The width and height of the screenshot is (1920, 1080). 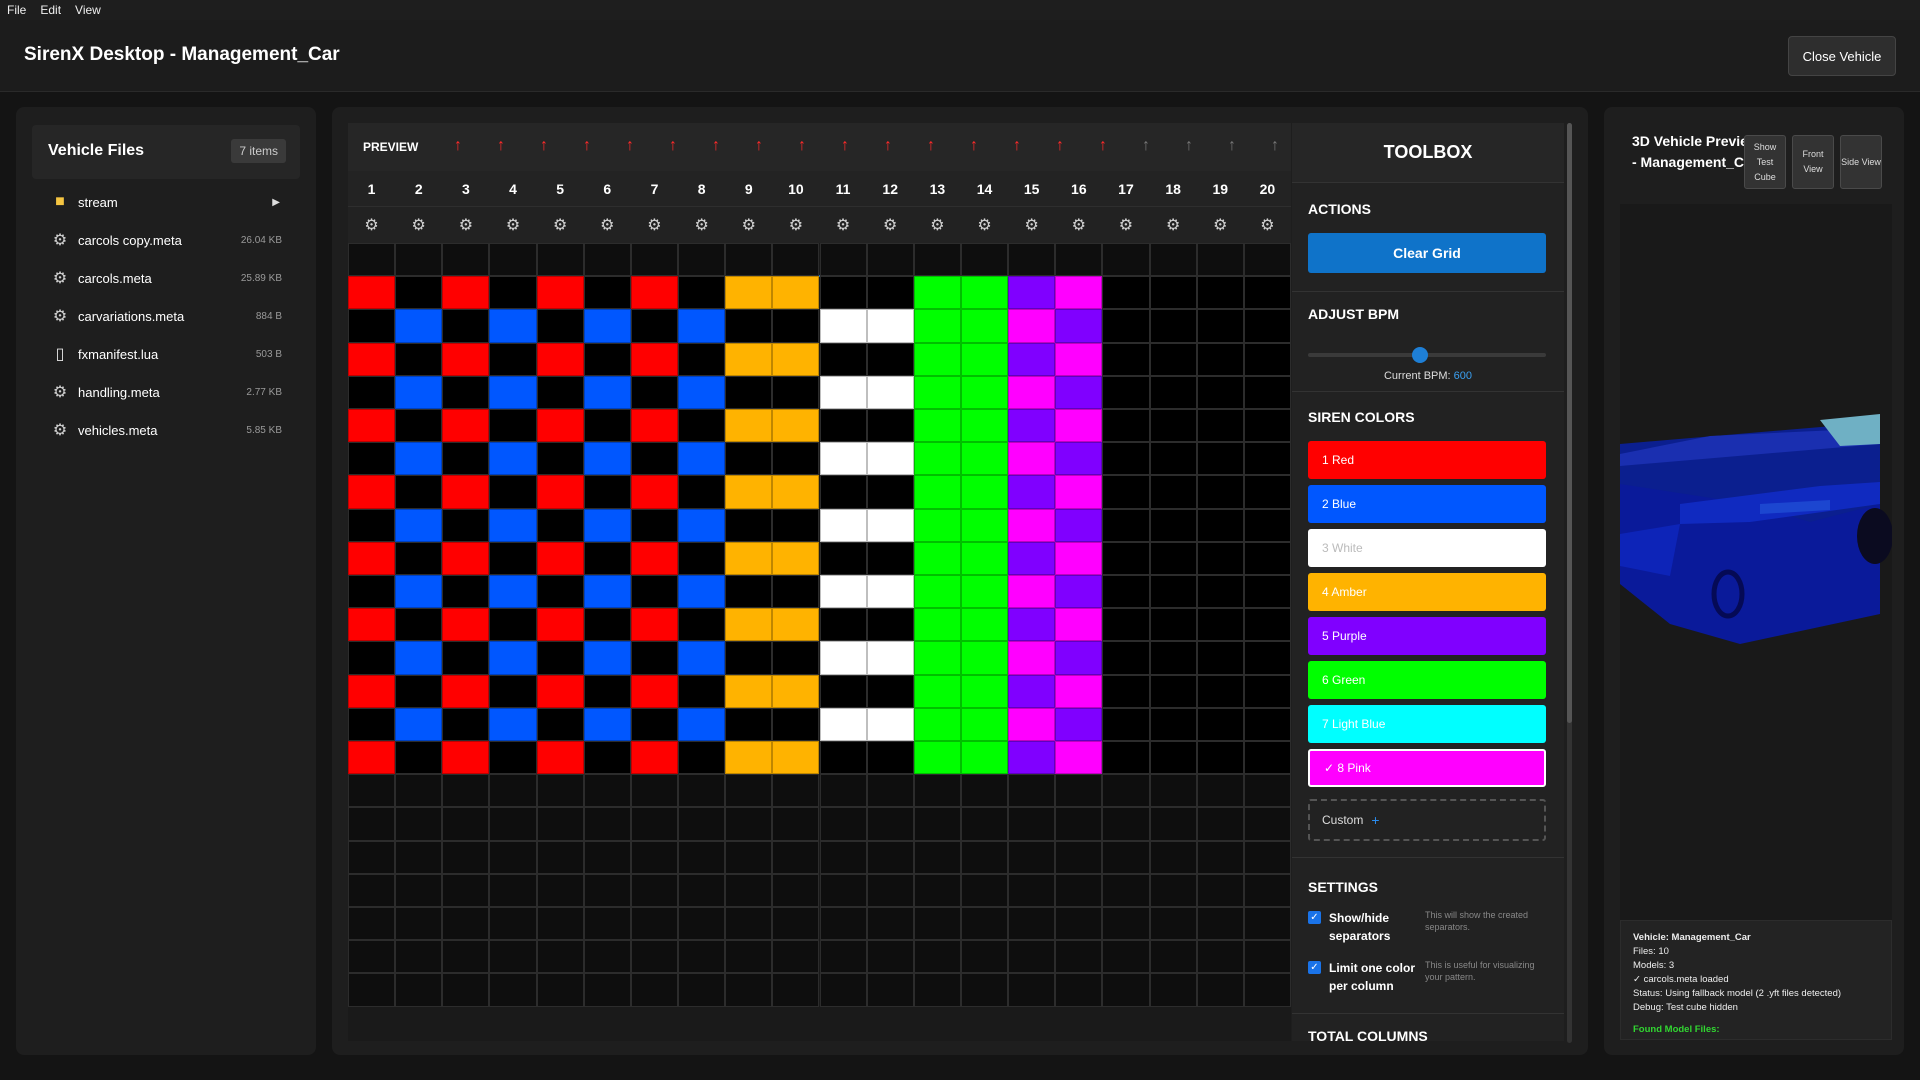 I want to click on custom-color-button: Custom +, so click(x=1427, y=820).